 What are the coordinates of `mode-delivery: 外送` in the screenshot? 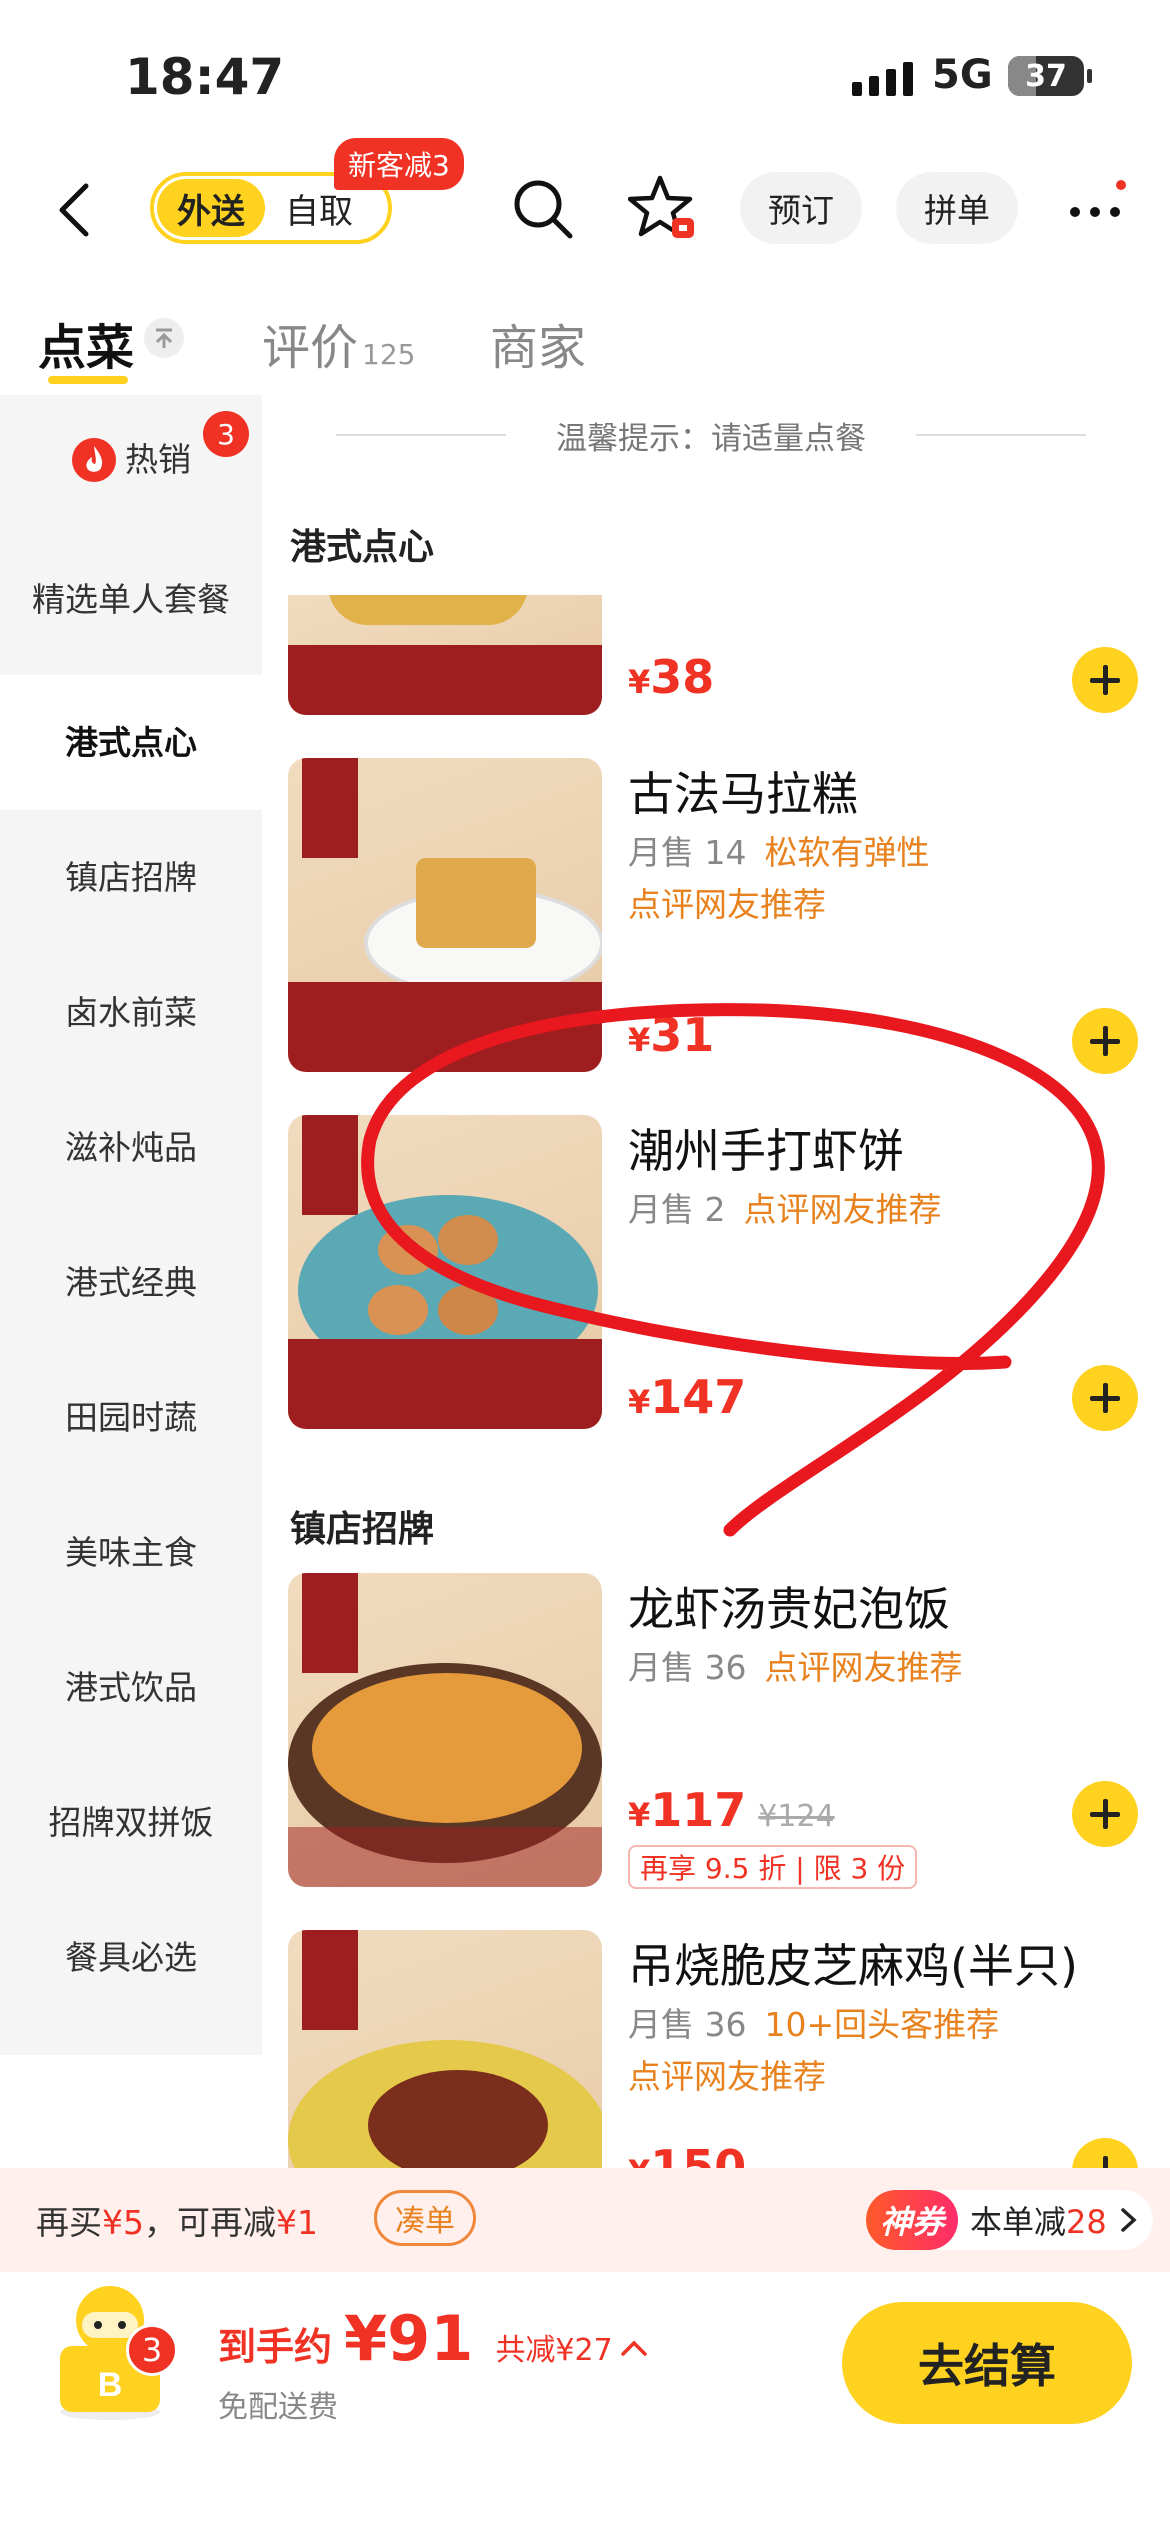 It's located at (211, 208).